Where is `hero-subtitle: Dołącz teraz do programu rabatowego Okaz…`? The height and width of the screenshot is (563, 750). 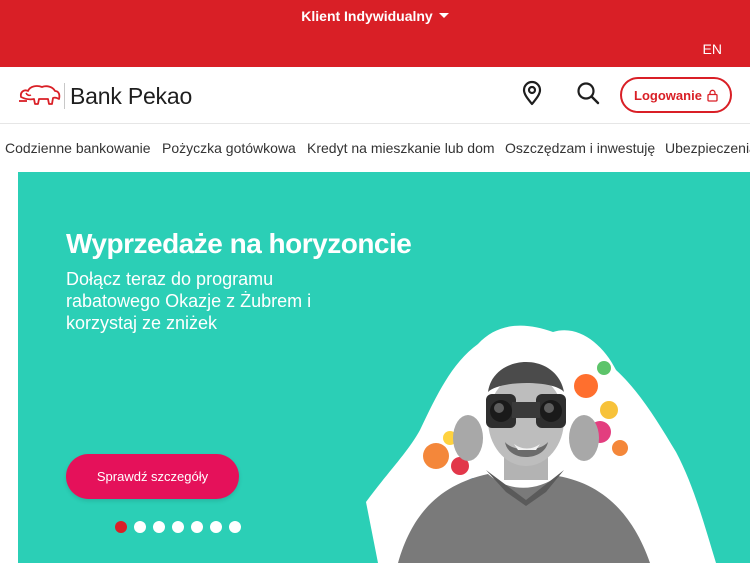 hero-subtitle: Dołącz teraz do programu rabatowego Okaz… is located at coordinates (189, 301).